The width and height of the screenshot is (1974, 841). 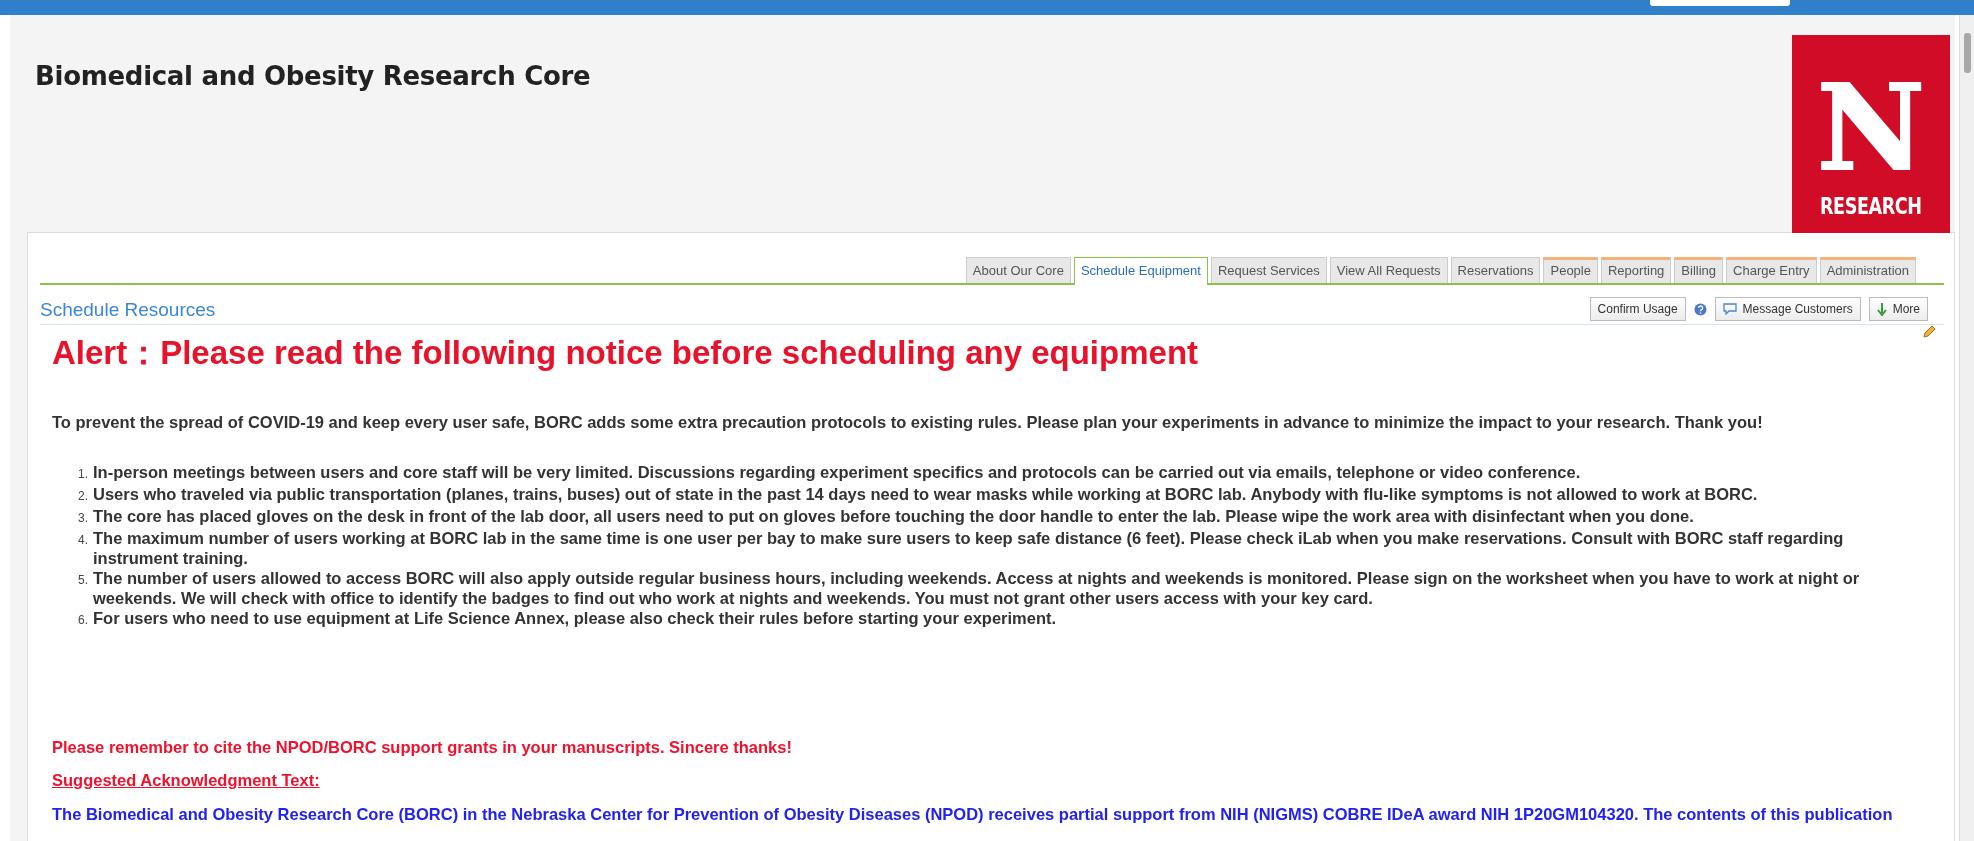 What do you see at coordinates (977, 588) in the screenshot?
I see `rule-item: The number of users allowed to access BORC will also apply outside regular business hours, including weekends. Access at nights and weekends is monitored. Please sign on the worksheet when you have to work at night or weekends. We will check with office to identify the badges to find out who work at nights and weekends. You must not grant other users access with your key card.` at bounding box center [977, 588].